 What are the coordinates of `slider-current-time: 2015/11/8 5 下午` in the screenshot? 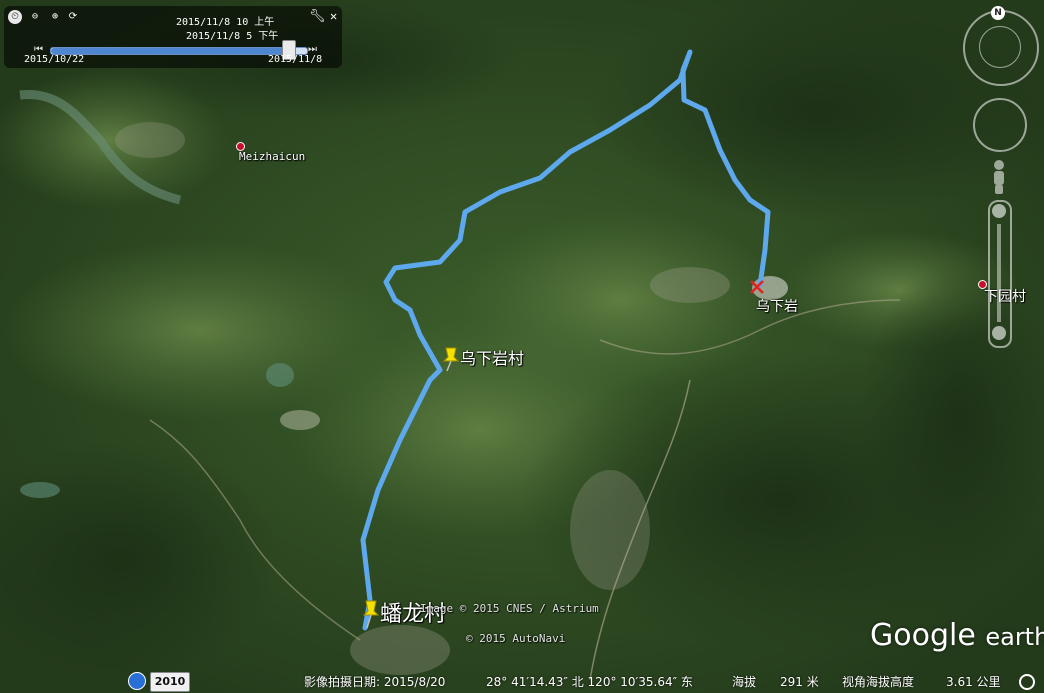 It's located at (232, 36).